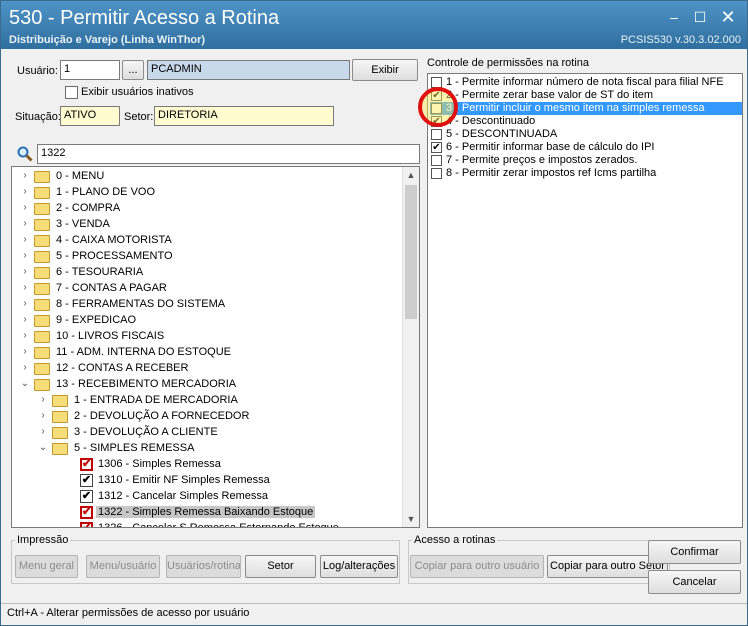 The image size is (748, 626). What do you see at coordinates (90, 70) in the screenshot?
I see `user-id-field: 1` at bounding box center [90, 70].